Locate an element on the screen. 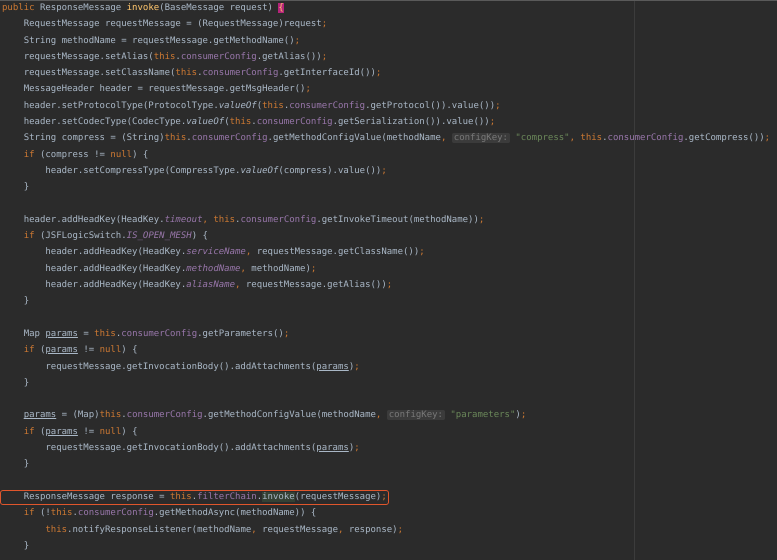 The image size is (777, 560). code-line: if (!this.consumerConfig.getMethodAsync(methodName)) { is located at coordinates (170, 513).